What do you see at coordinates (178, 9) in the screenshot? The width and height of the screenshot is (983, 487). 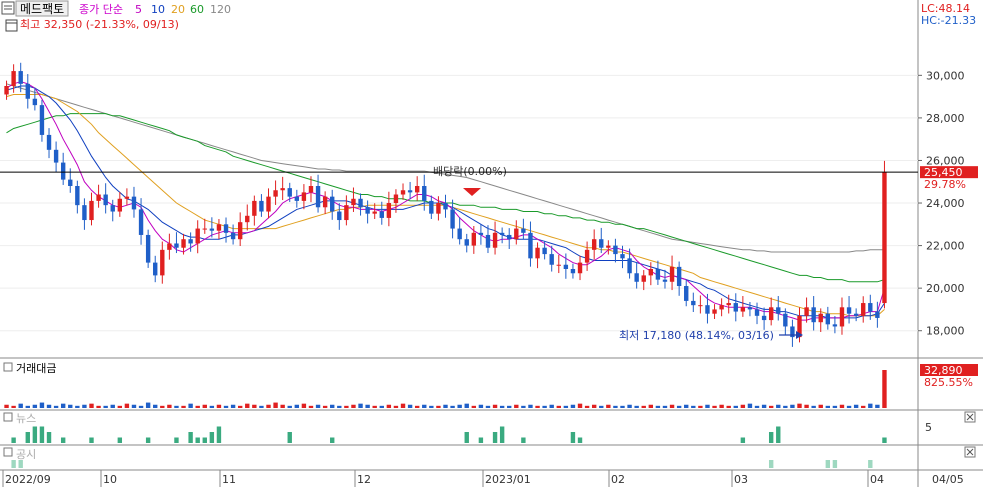 I see `ma-period-20: 20` at bounding box center [178, 9].